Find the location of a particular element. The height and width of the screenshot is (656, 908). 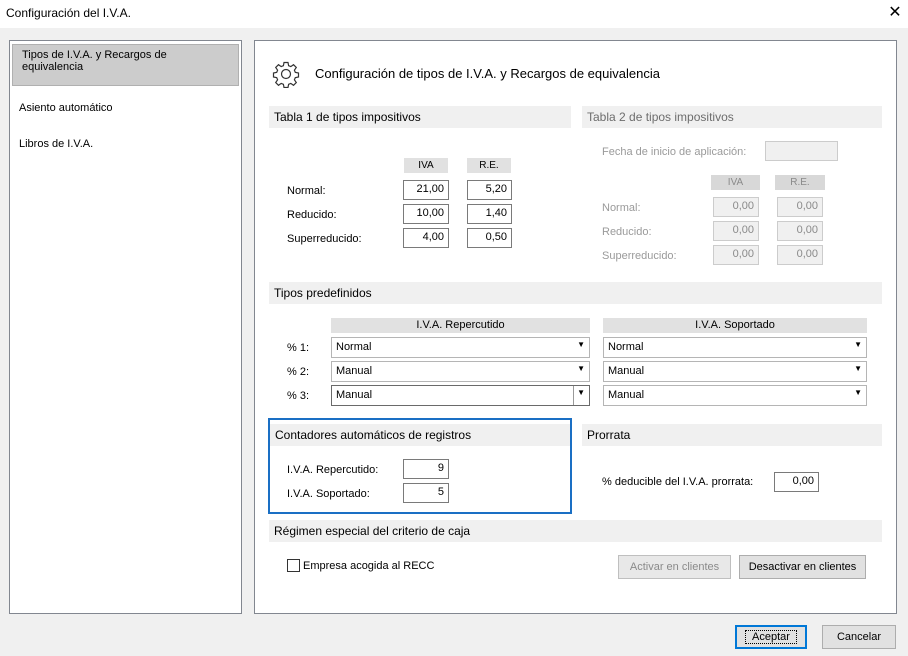

recc-checkbox is located at coordinates (293, 565).